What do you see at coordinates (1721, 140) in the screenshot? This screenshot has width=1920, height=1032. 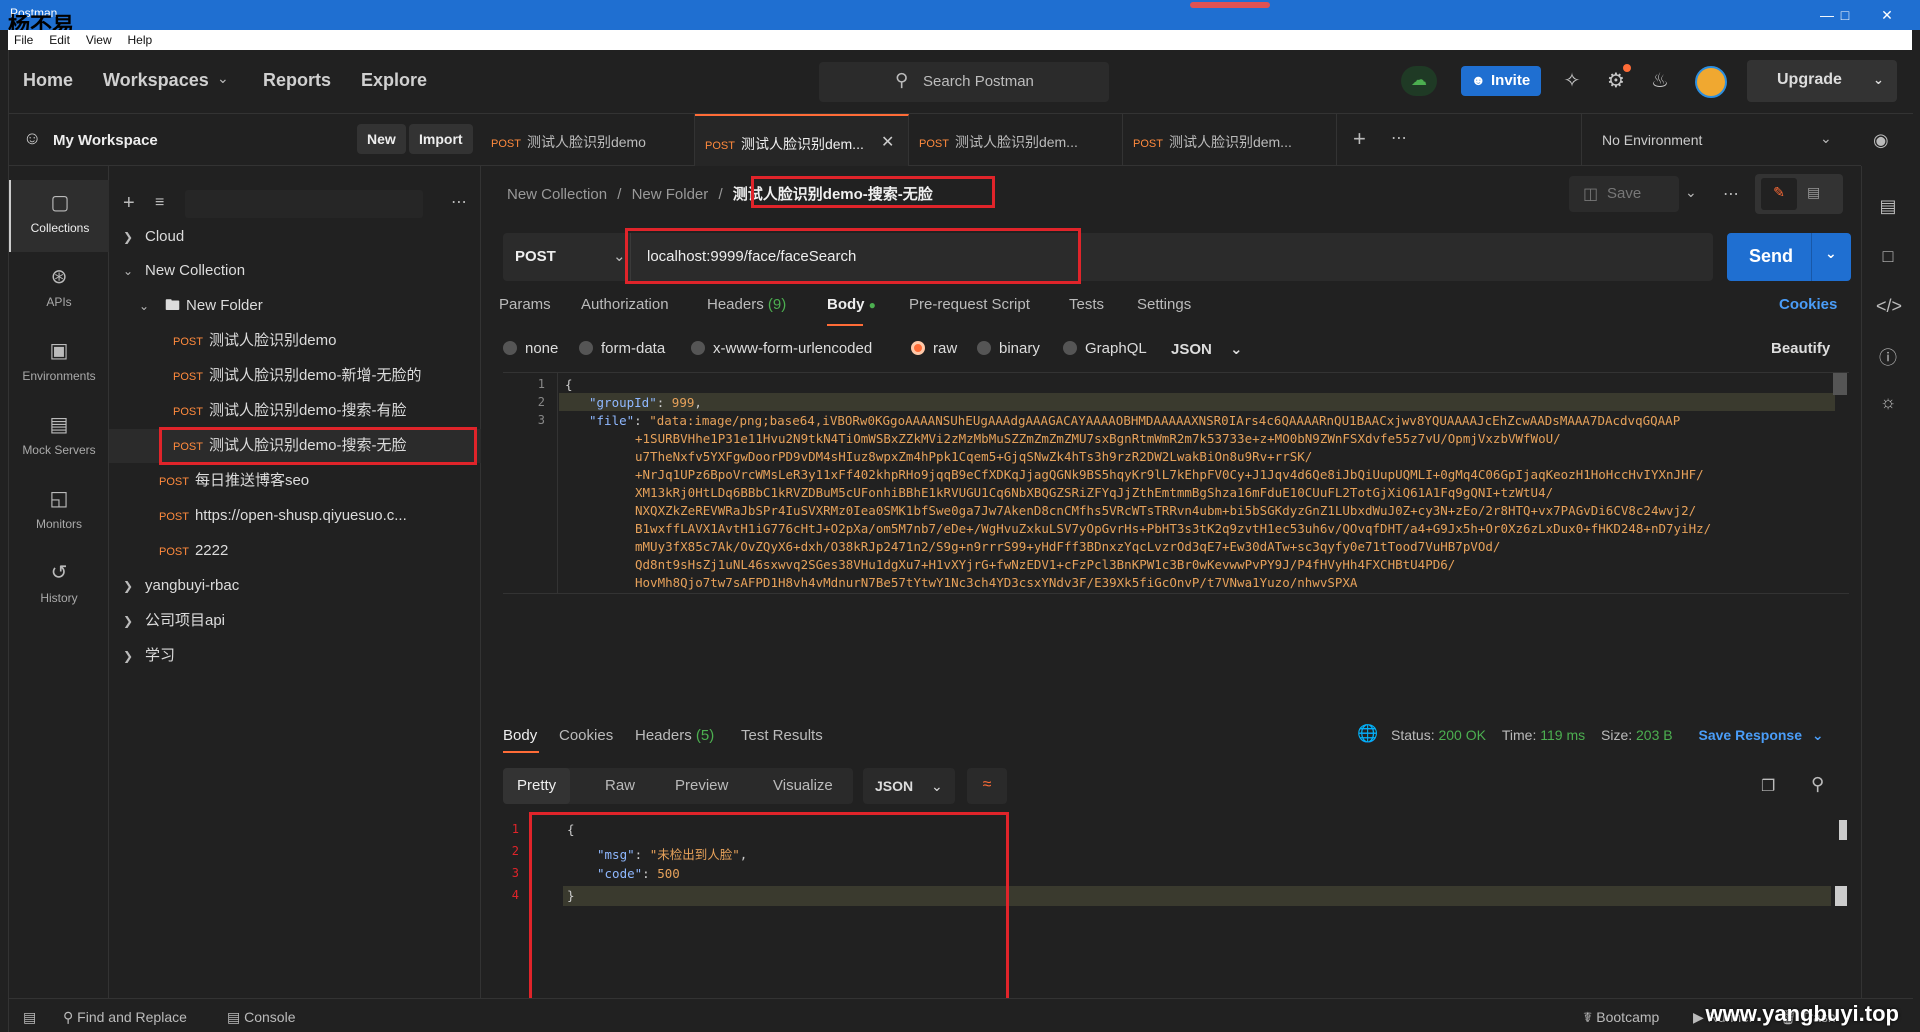 I see `environment-select: No Environment ⌄` at bounding box center [1721, 140].